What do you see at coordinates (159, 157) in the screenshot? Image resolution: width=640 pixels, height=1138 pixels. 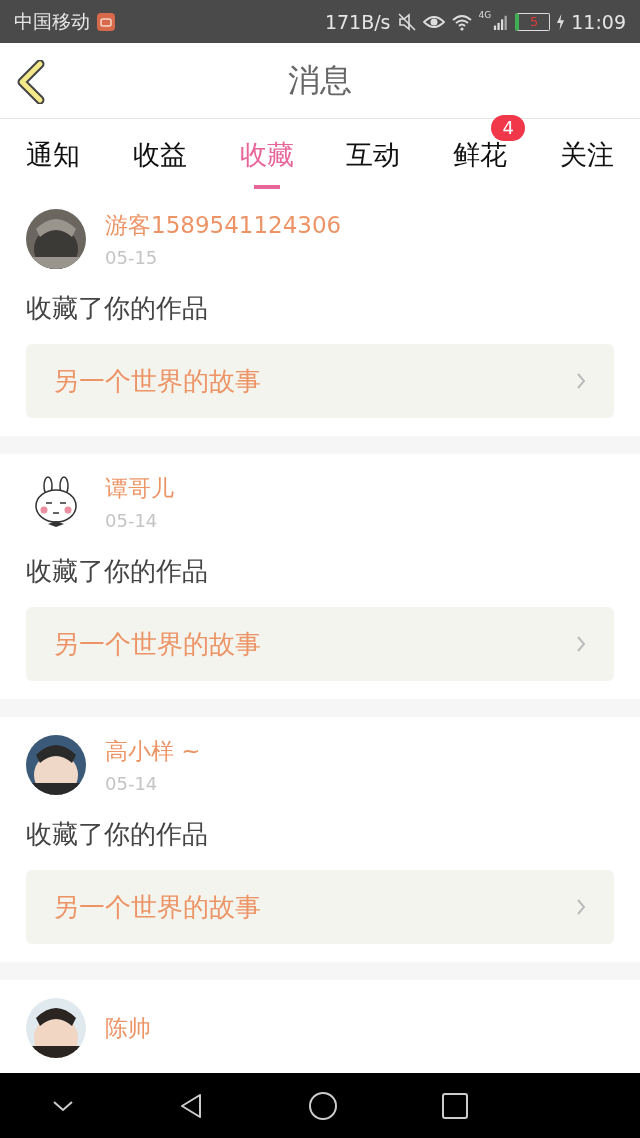 I see `tab: 收益` at bounding box center [159, 157].